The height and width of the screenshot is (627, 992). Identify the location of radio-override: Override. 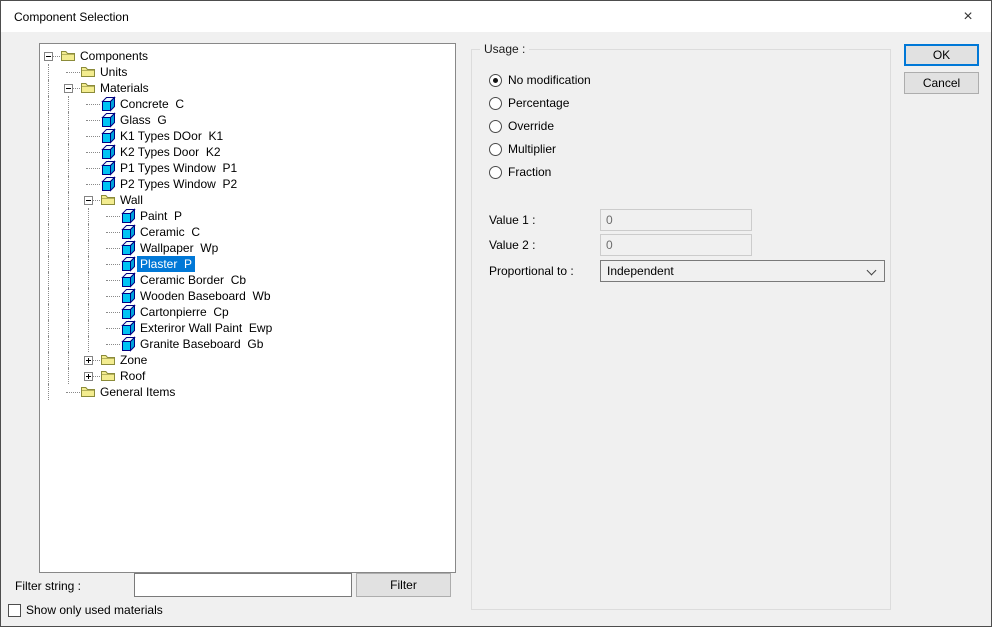
(521, 126).